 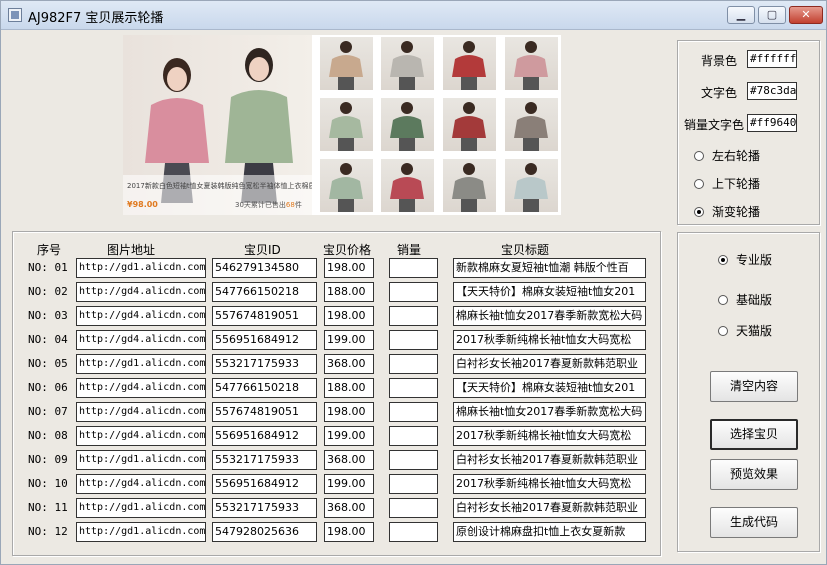 I want to click on row-number: NO: 06, so click(x=48, y=387).